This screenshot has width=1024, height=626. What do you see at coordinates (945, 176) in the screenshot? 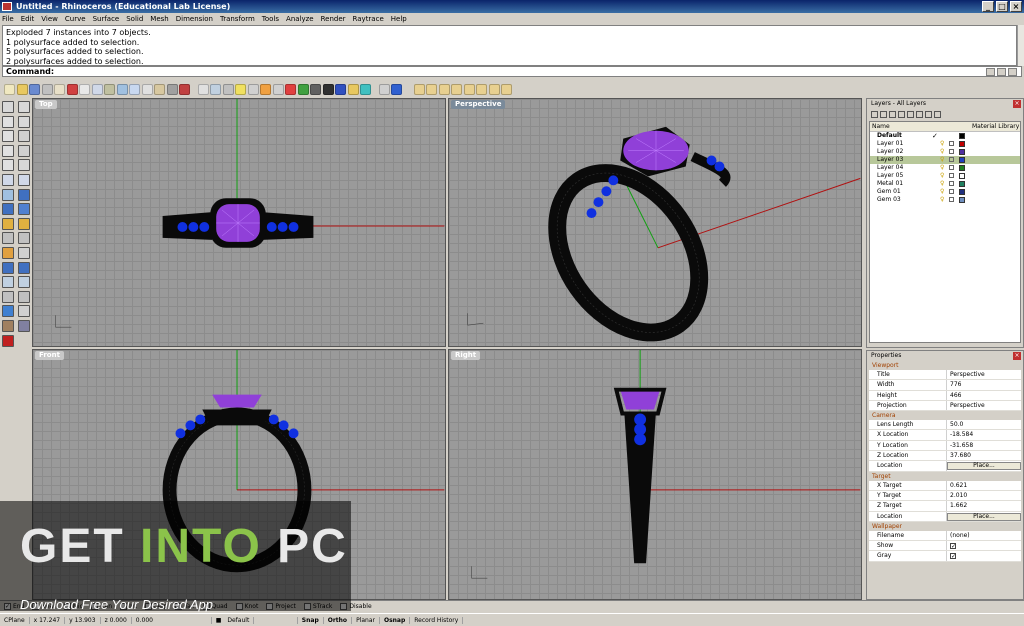
I see `layer-row: Layer 05 ♀` at bounding box center [945, 176].